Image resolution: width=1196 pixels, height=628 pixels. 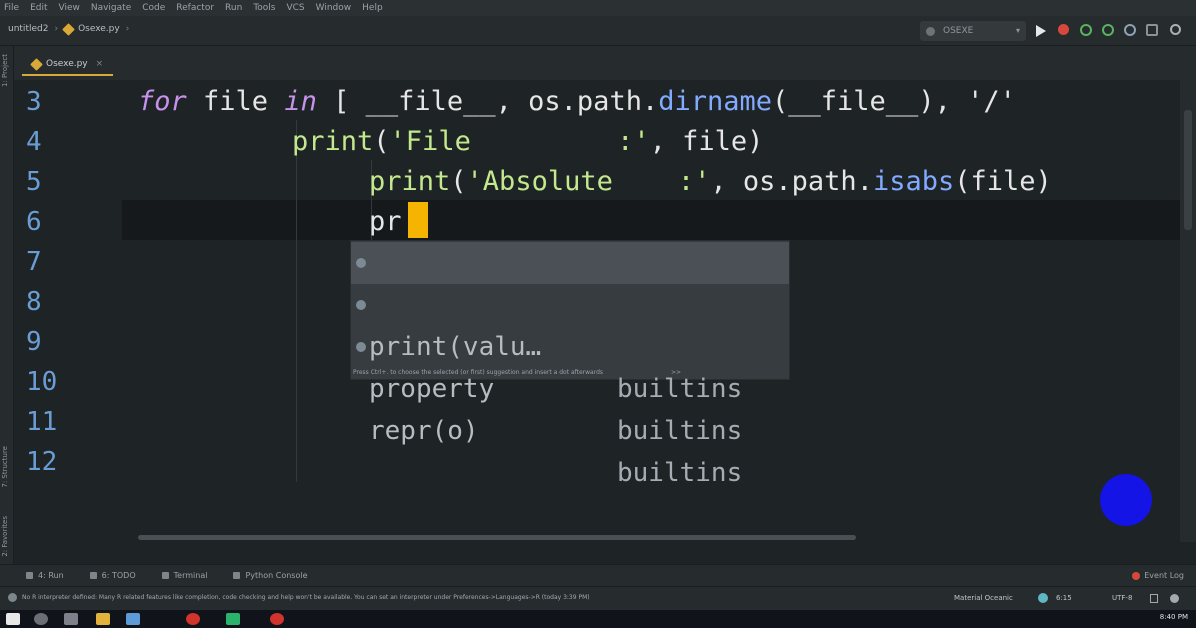 I want to click on event-log-icon, so click(x=1136, y=575).